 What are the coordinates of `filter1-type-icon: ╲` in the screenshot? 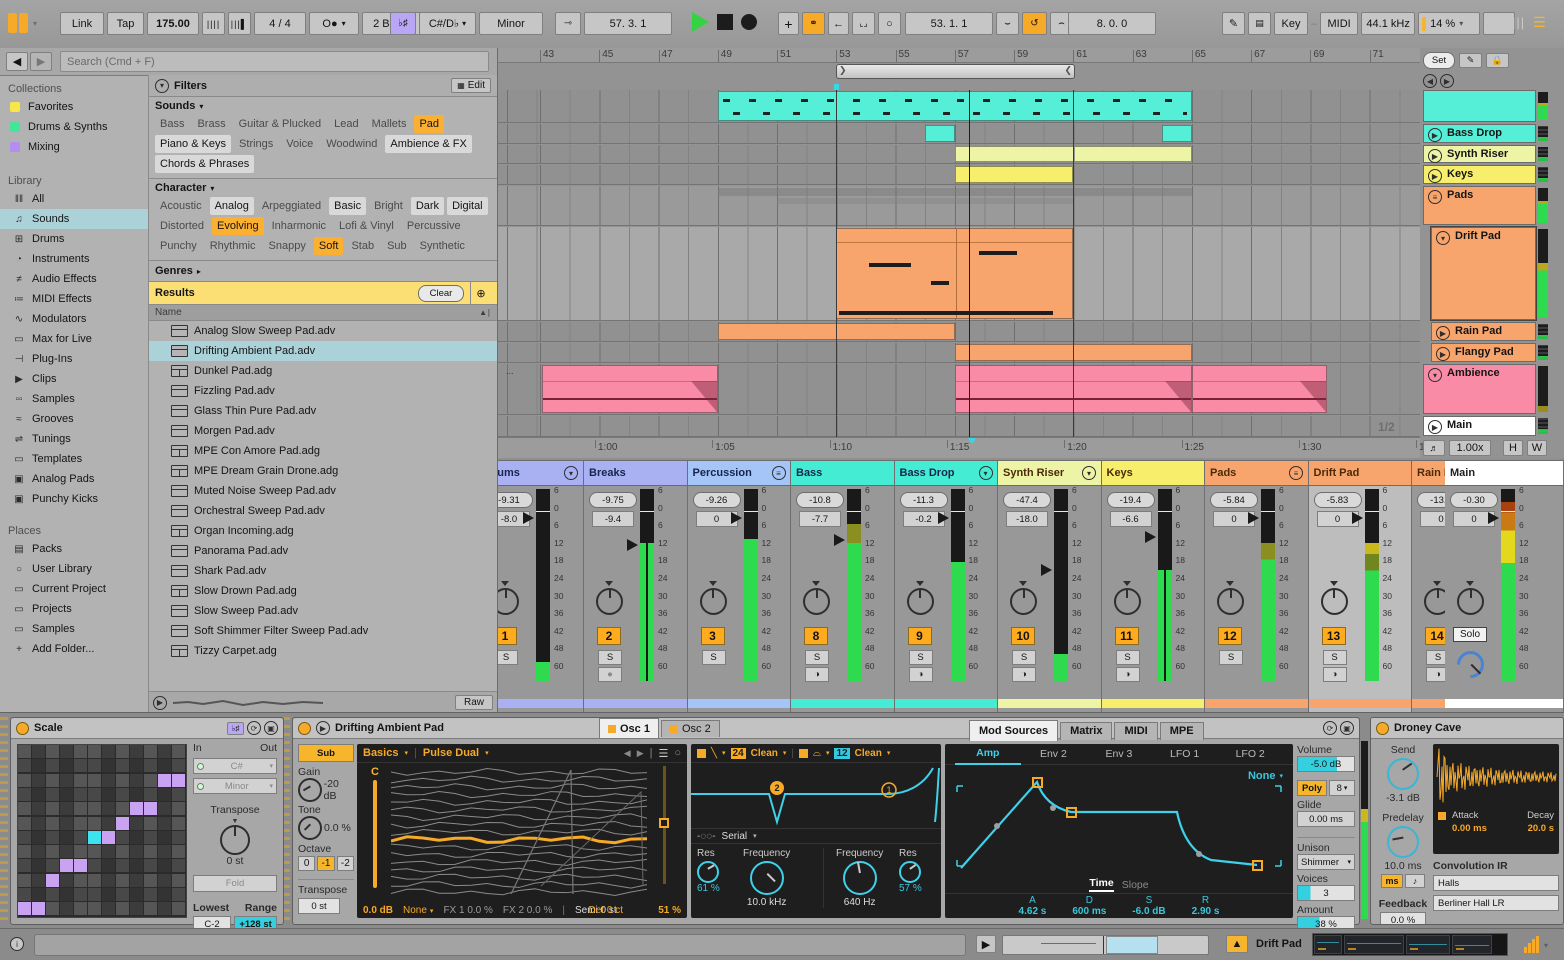 It's located at (714, 753).